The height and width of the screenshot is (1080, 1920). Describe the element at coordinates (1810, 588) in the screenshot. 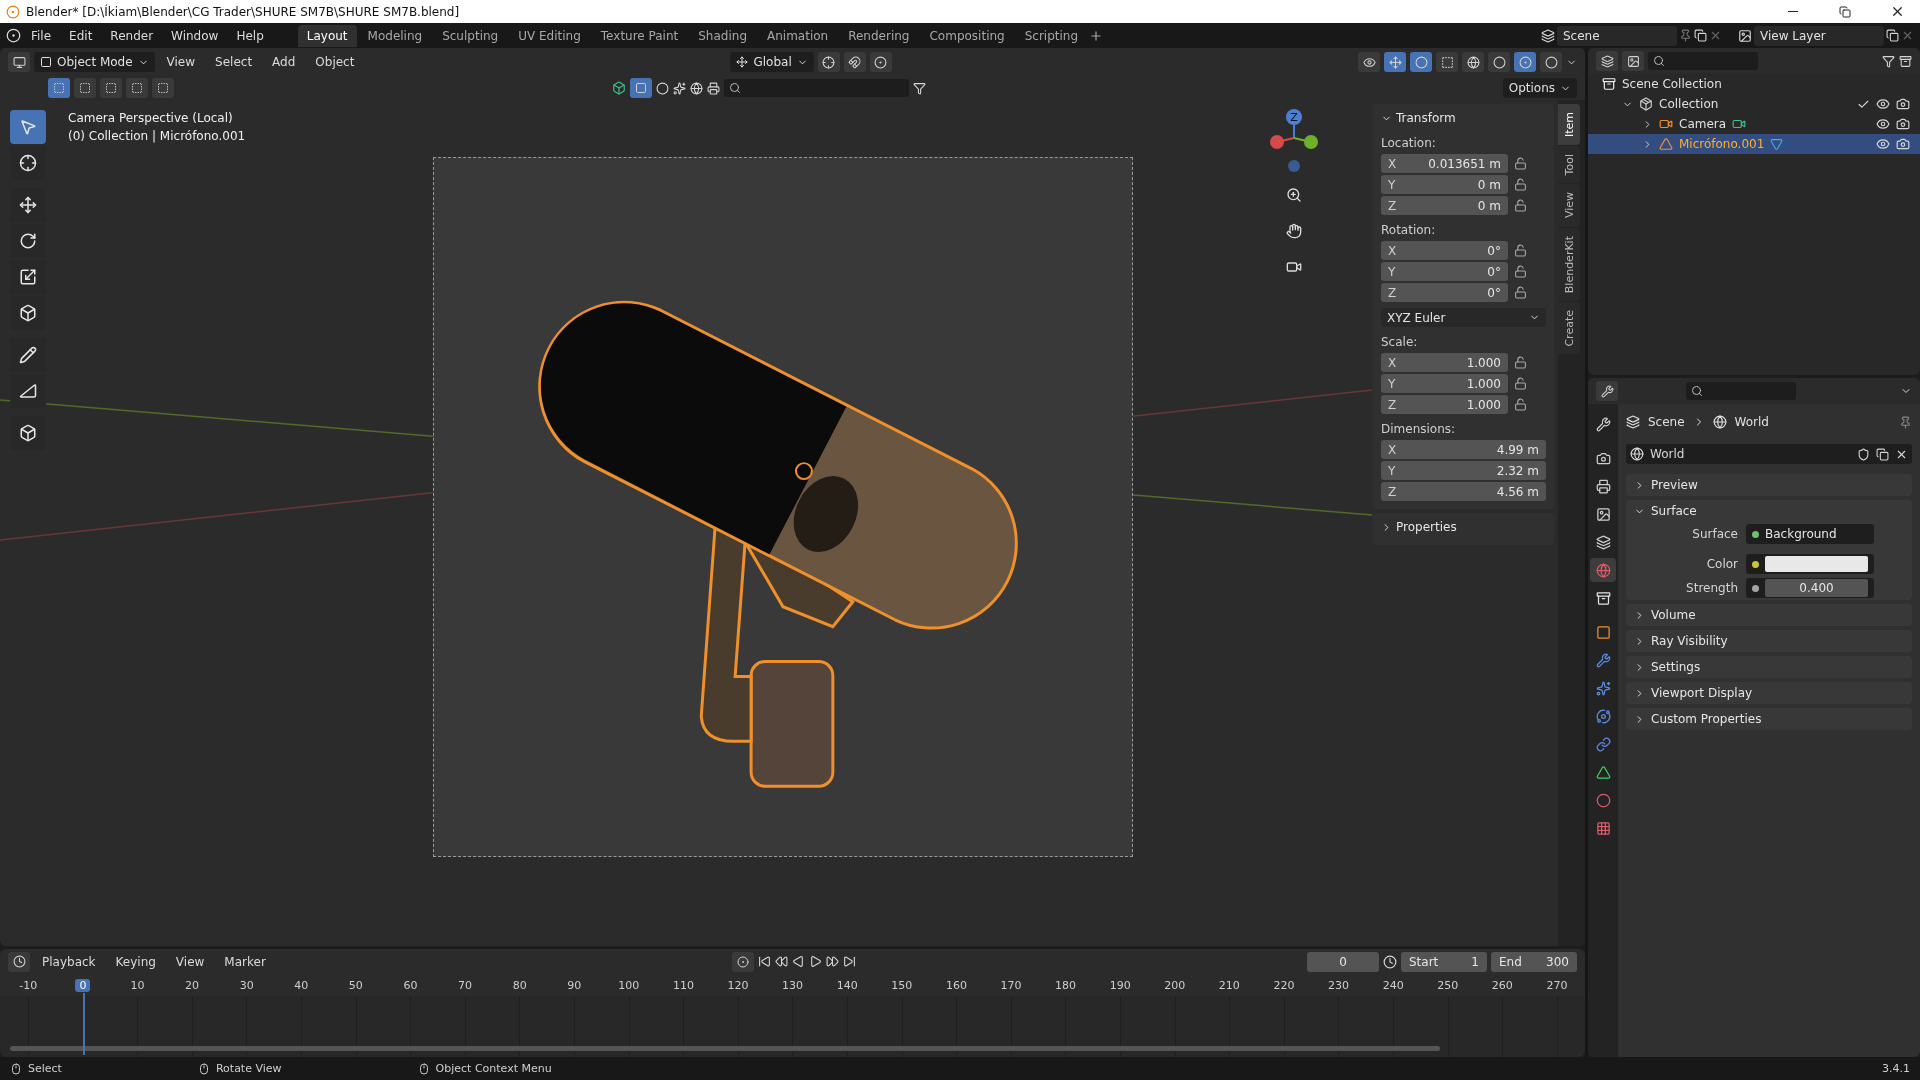

I see `number-field: 0.400` at that location.